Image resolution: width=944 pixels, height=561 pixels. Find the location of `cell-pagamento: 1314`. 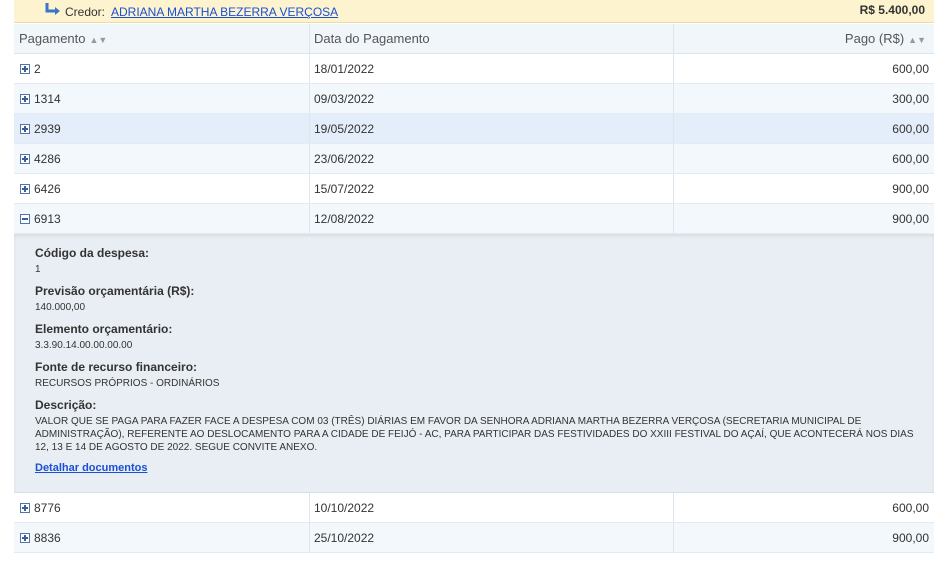

cell-pagamento: 1314 is located at coordinates (47, 99).